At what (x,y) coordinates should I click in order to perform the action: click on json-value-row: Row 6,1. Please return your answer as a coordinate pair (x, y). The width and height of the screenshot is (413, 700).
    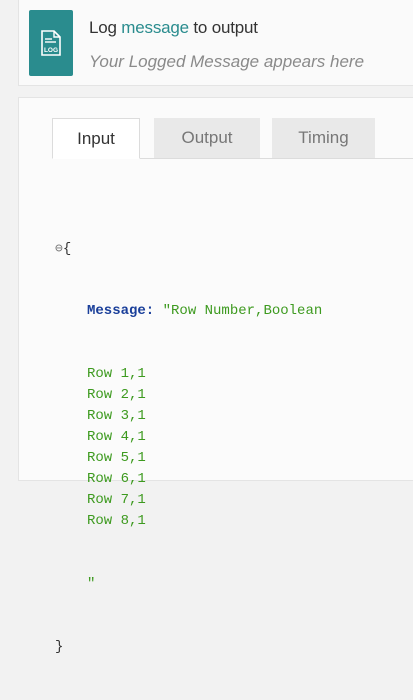
    Looking at the image, I should click on (116, 479).